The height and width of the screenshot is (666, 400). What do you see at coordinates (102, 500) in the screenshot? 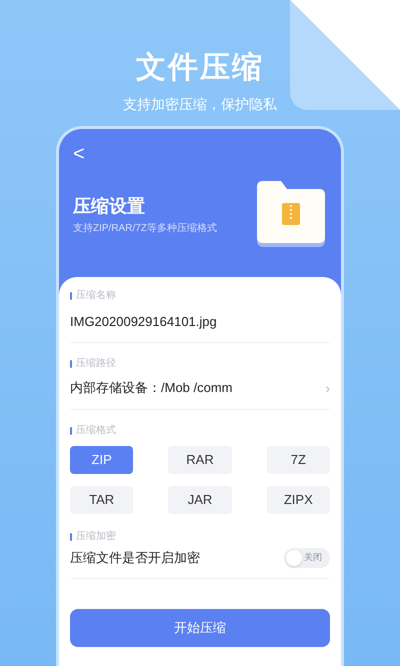
I see `format-option: TAR` at bounding box center [102, 500].